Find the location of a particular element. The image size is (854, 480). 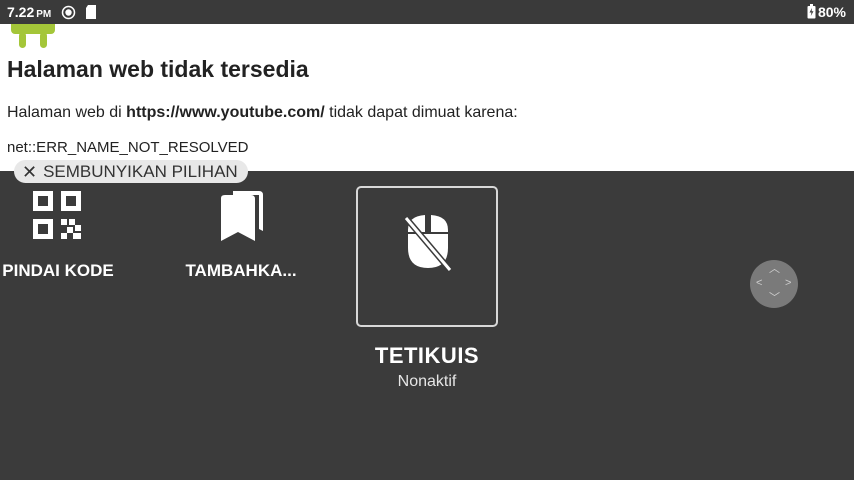

status-bar: 7.22 PM 80% is located at coordinates (427, 12).